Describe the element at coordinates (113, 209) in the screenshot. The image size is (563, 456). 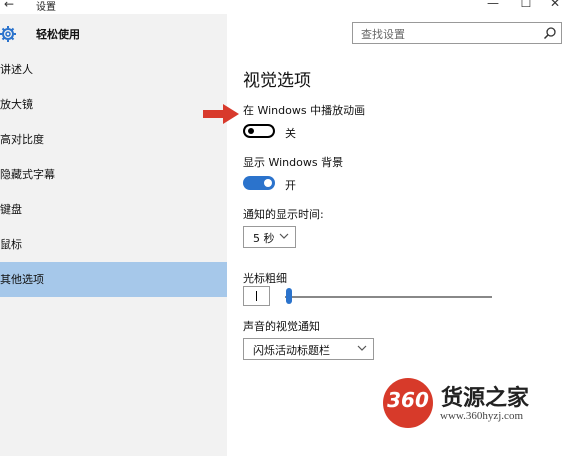
I see `sidebar-item-keyboard: 键盘` at that location.